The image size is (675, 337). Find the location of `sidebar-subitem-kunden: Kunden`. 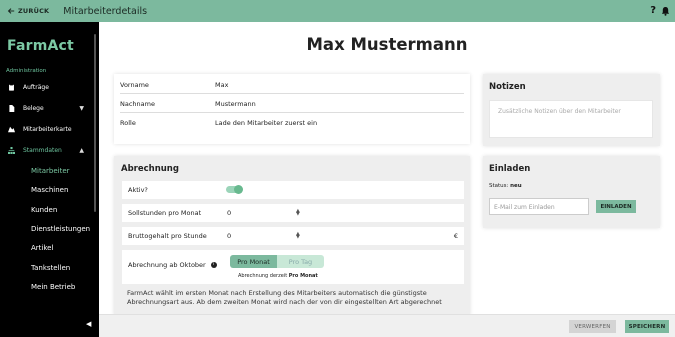

sidebar-subitem-kunden: Kunden is located at coordinates (44, 210).